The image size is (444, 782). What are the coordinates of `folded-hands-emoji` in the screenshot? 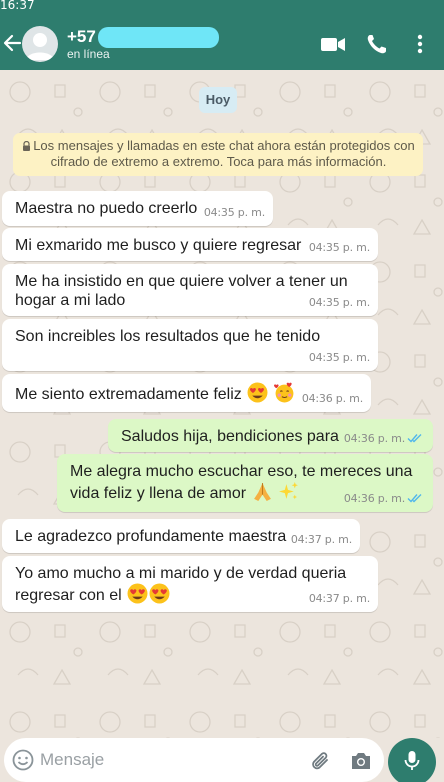 It's located at (262, 492).